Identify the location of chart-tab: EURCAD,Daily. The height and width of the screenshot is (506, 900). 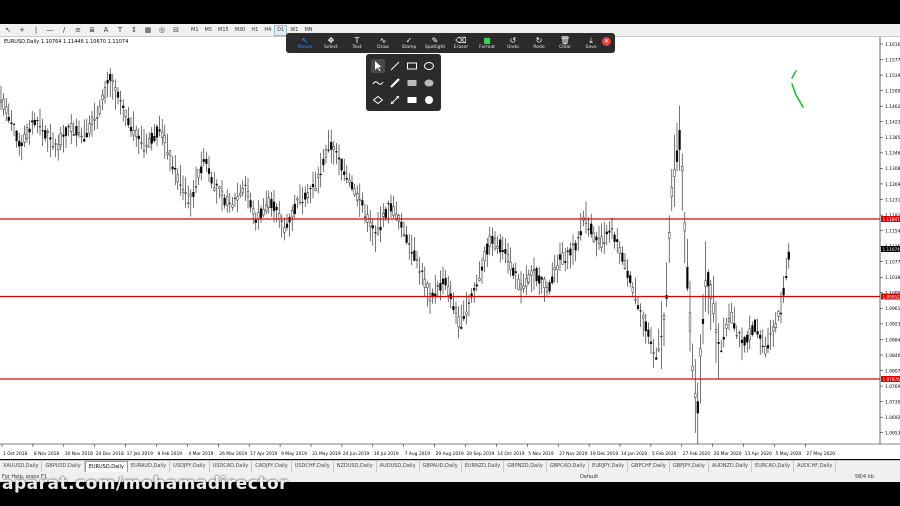
(773, 466).